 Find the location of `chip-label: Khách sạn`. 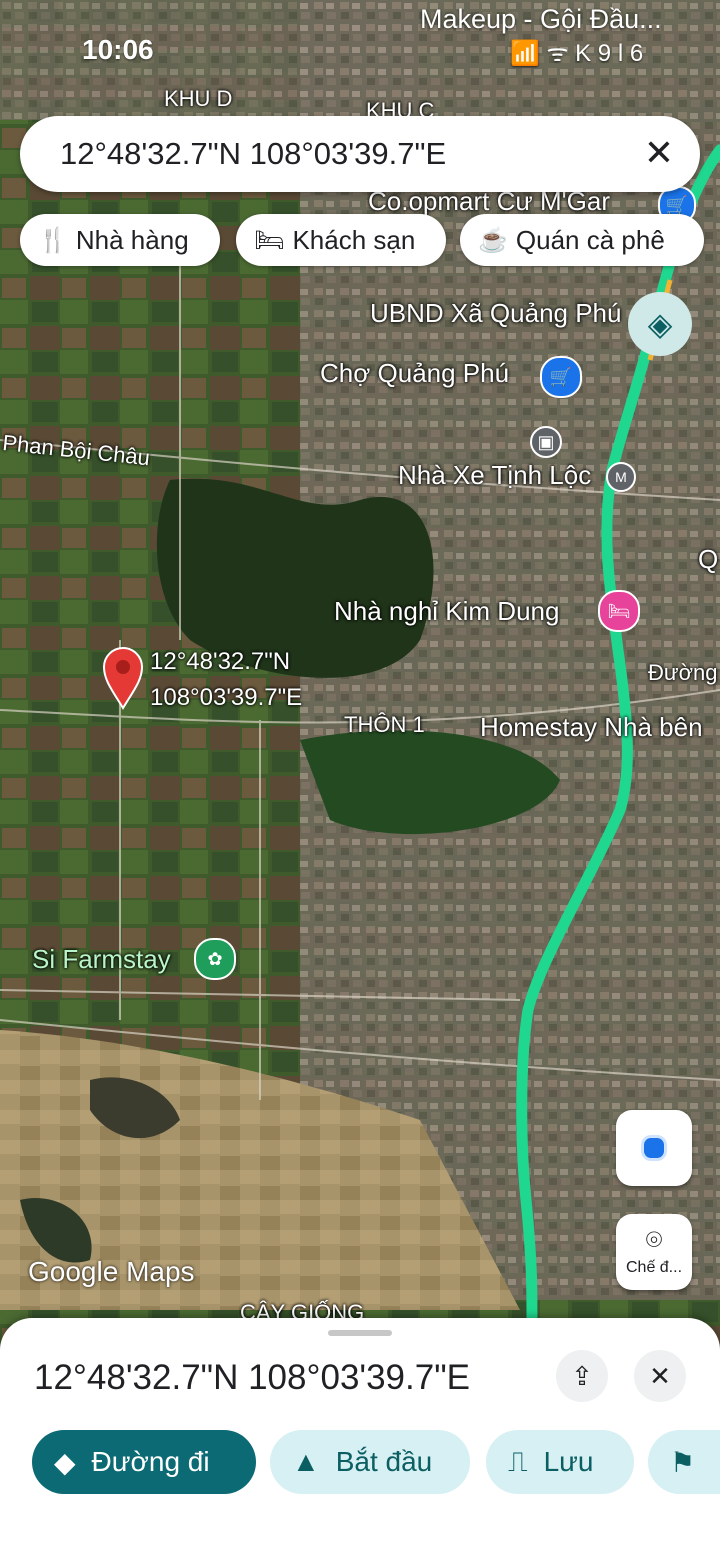

chip-label: Khách sạn is located at coordinates (354, 239).